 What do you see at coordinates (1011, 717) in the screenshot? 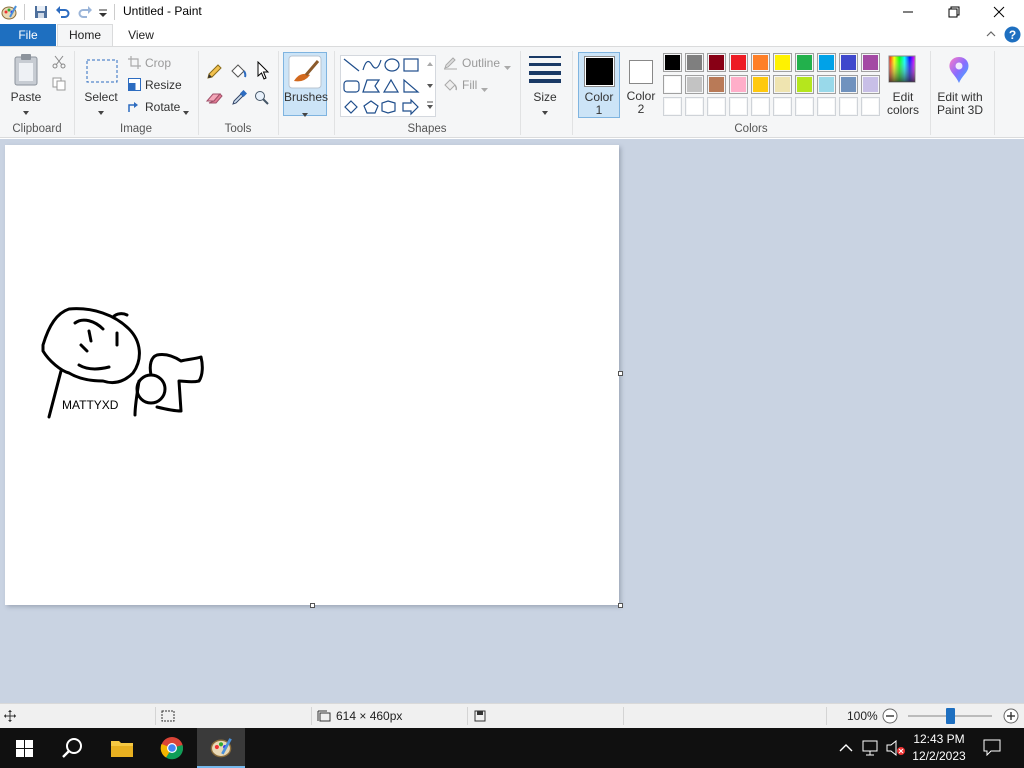
I see `zoom-in-button` at bounding box center [1011, 717].